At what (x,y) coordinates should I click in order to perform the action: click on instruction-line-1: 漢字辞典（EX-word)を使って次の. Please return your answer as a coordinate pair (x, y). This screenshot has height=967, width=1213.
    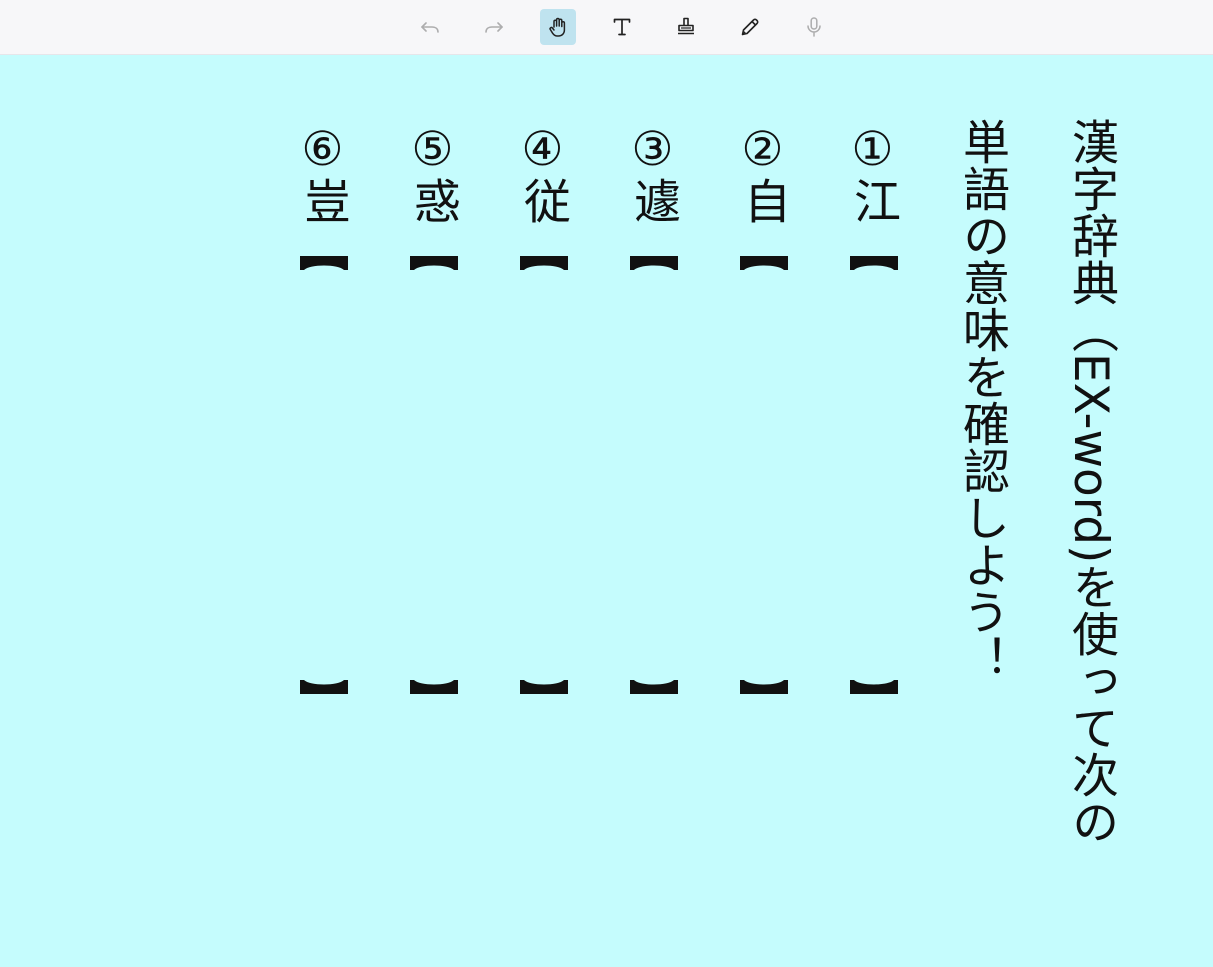
    Looking at the image, I should click on (1090, 482).